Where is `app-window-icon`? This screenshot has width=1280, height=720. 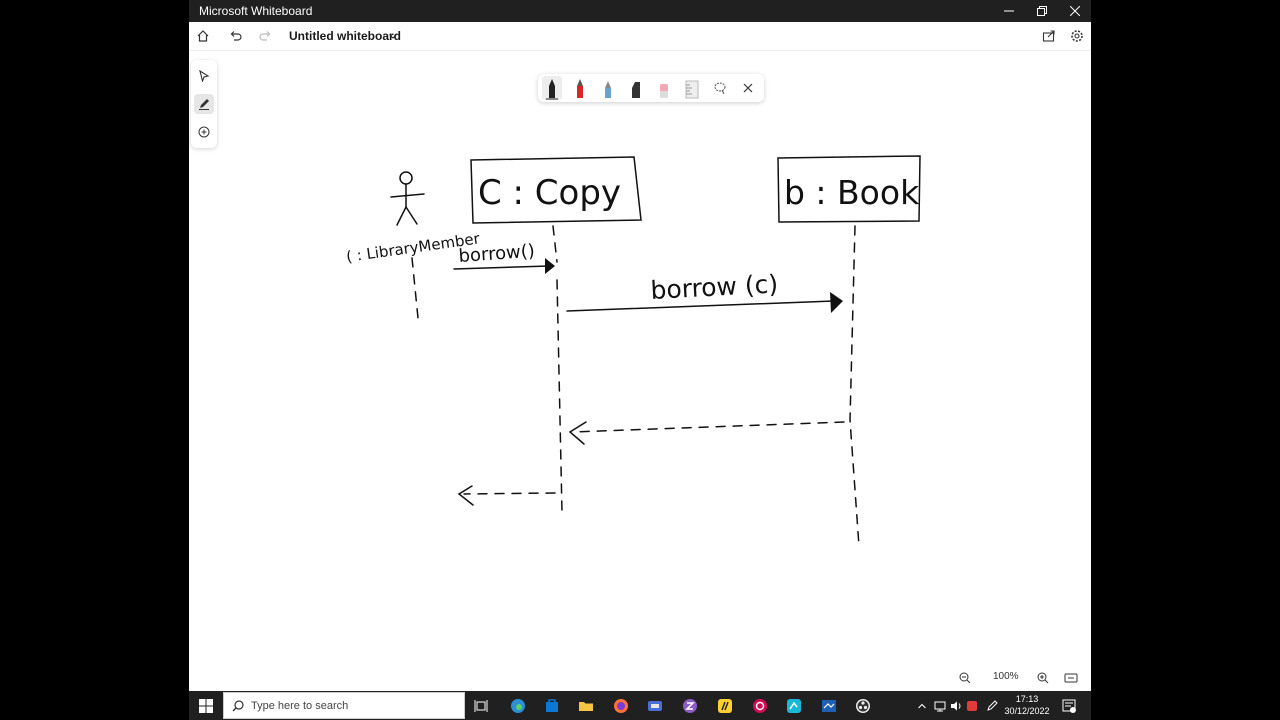 app-window-icon is located at coordinates (829, 706).